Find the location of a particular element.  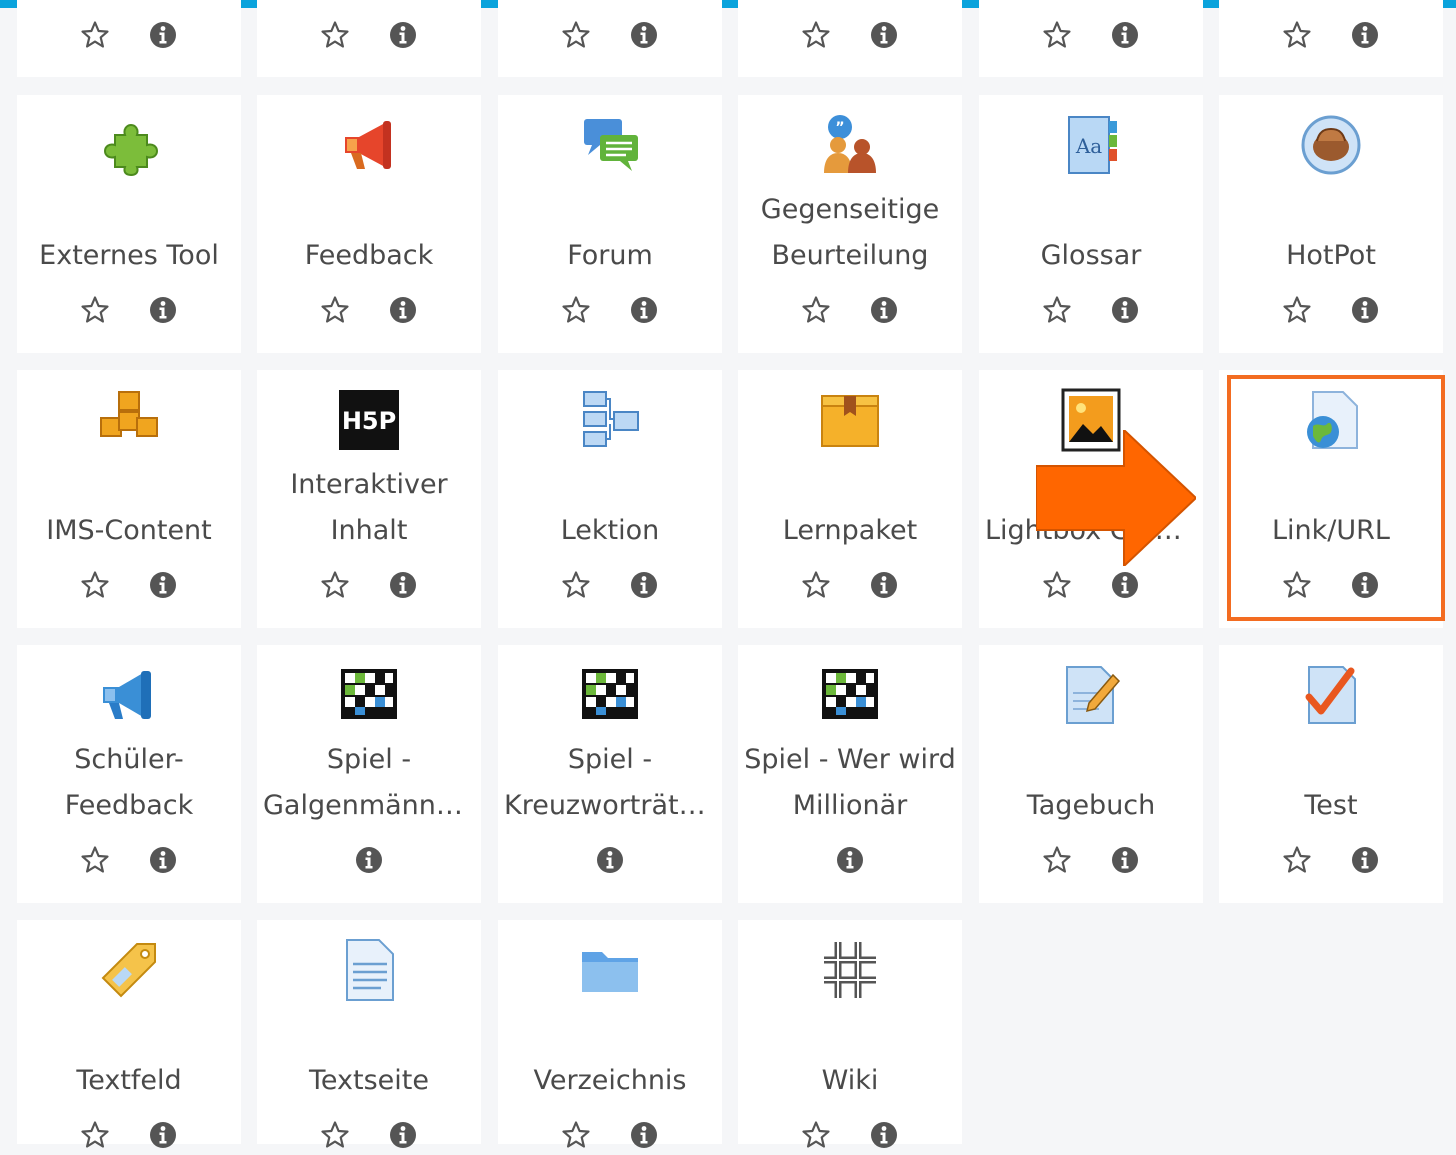

activity-card-spiel-millionaer: Spiel - Wer wird Millionär is located at coordinates (850, 774).